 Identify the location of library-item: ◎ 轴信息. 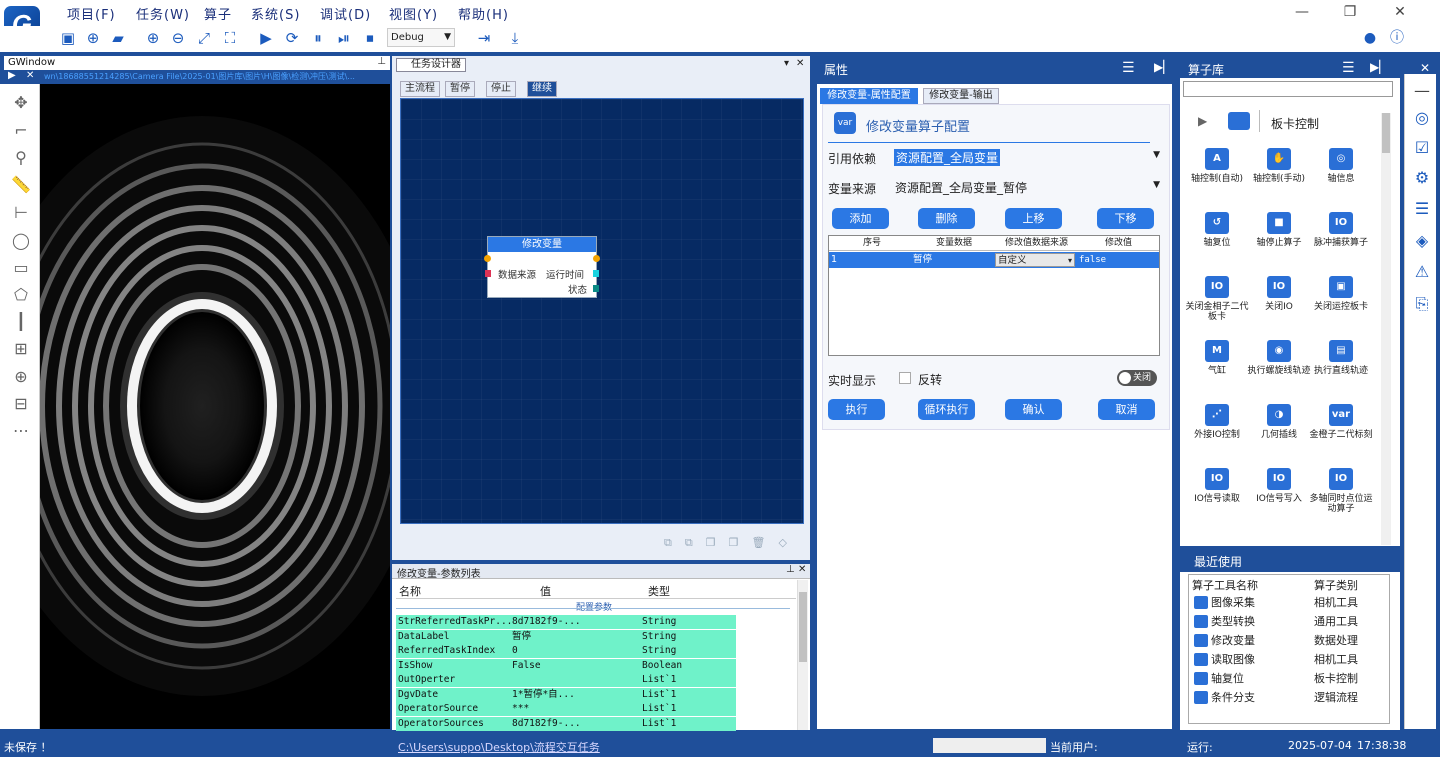
(1341, 166).